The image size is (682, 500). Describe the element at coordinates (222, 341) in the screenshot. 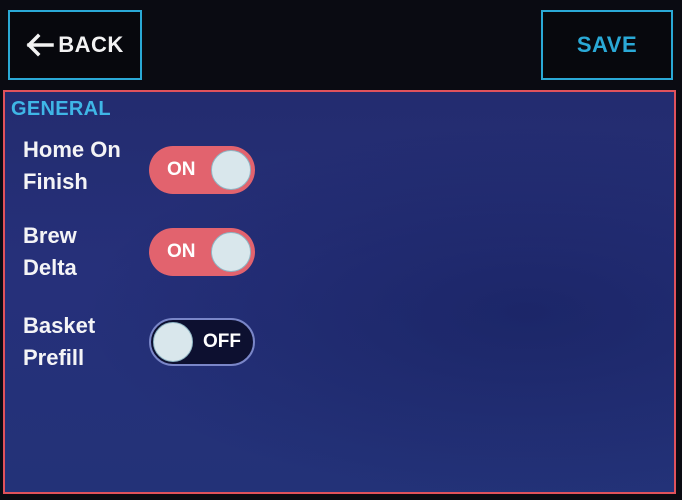

I see `toggle-state-label: OFF` at that location.